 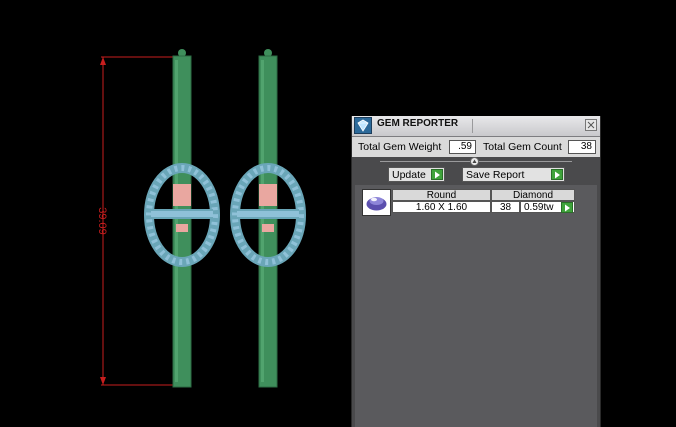 I want to click on action-button-row: Update Save Report, so click(x=476, y=176).